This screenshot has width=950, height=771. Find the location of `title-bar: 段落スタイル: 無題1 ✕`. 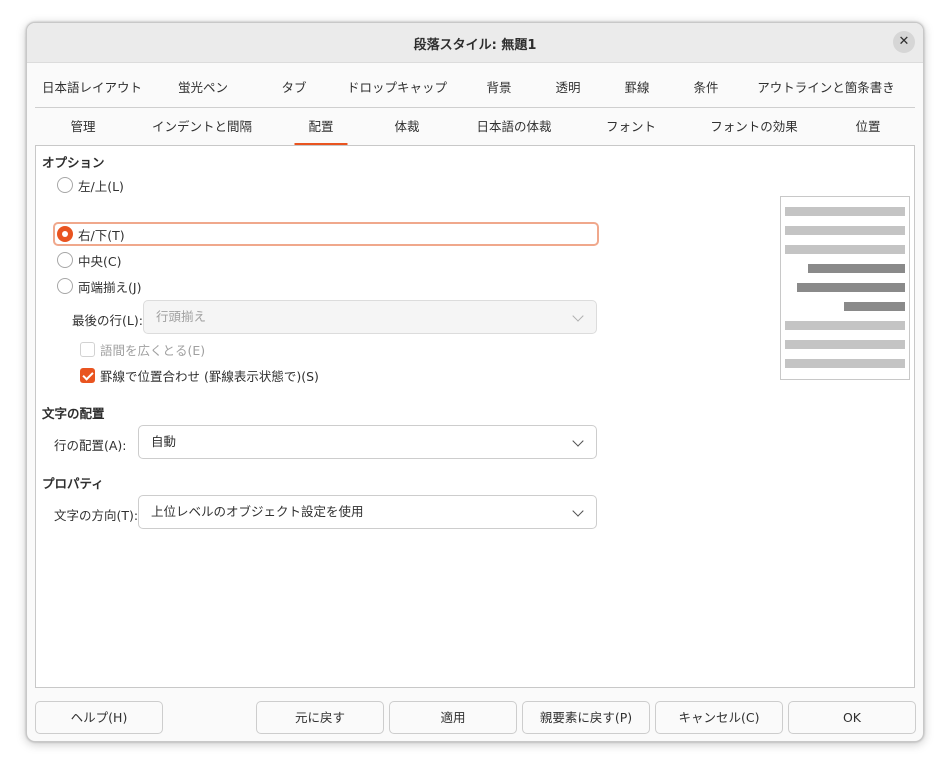

title-bar: 段落スタイル: 無題1 ✕ is located at coordinates (475, 43).